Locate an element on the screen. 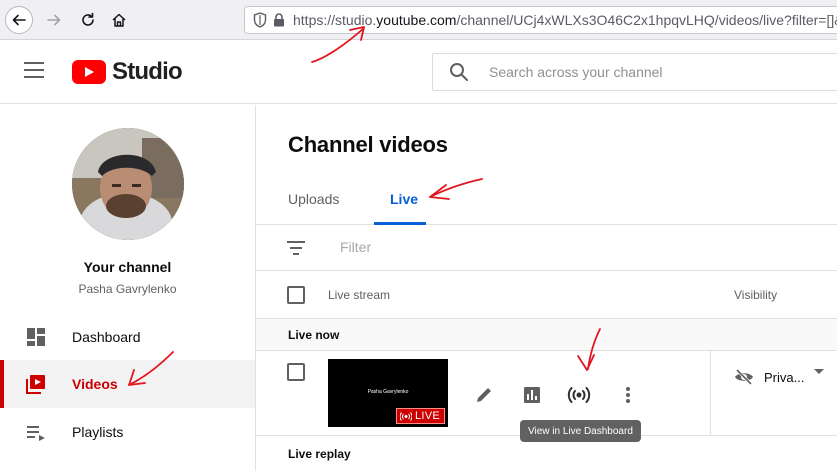 This screenshot has width=837, height=471. arrow-left-icon is located at coordinates (19, 20).